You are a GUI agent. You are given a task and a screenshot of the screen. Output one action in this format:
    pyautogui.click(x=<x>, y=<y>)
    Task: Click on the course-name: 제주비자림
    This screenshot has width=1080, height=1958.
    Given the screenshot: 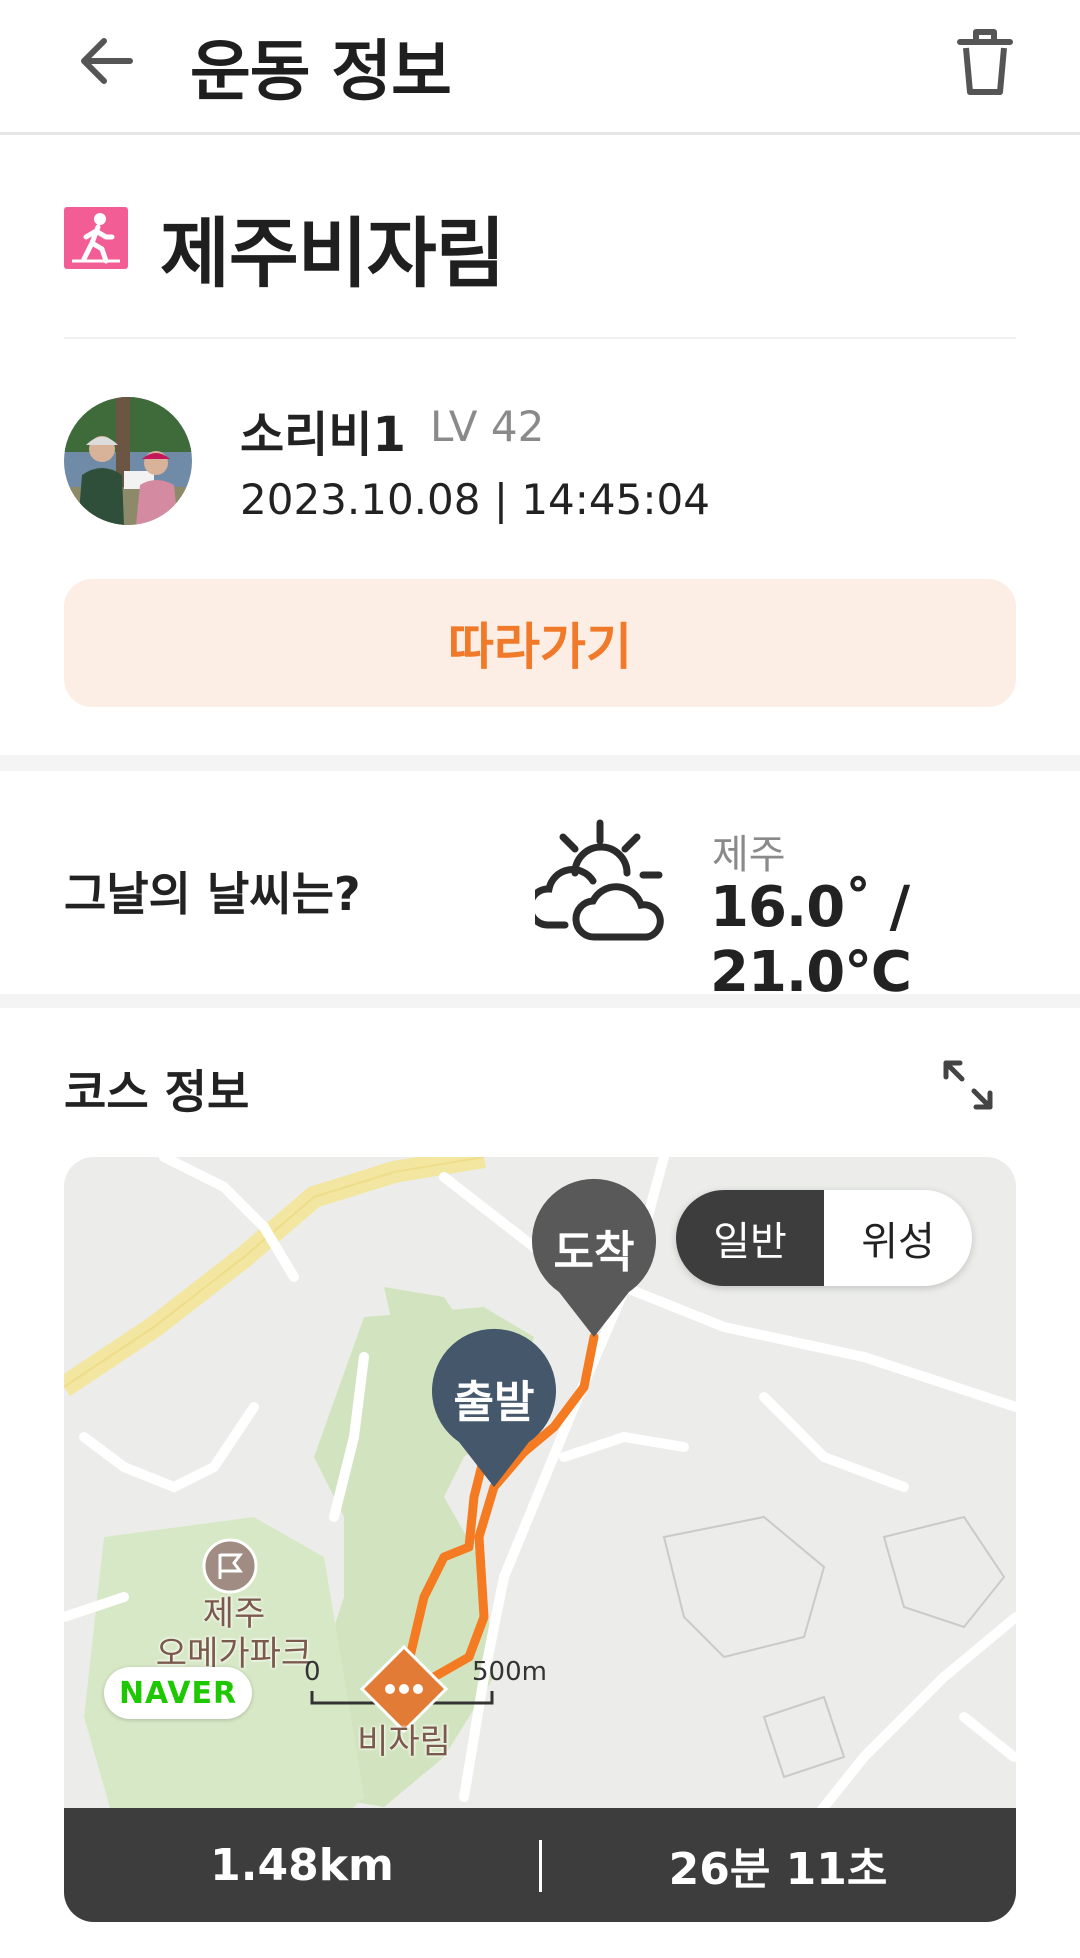 What is the action you would take?
    pyautogui.click(x=333, y=253)
    